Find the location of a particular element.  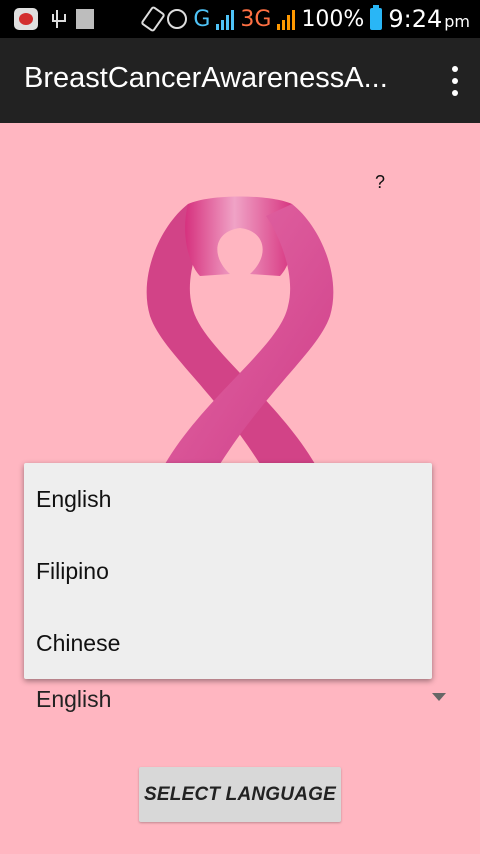

dropdown-arrow-icon is located at coordinates (439, 697).